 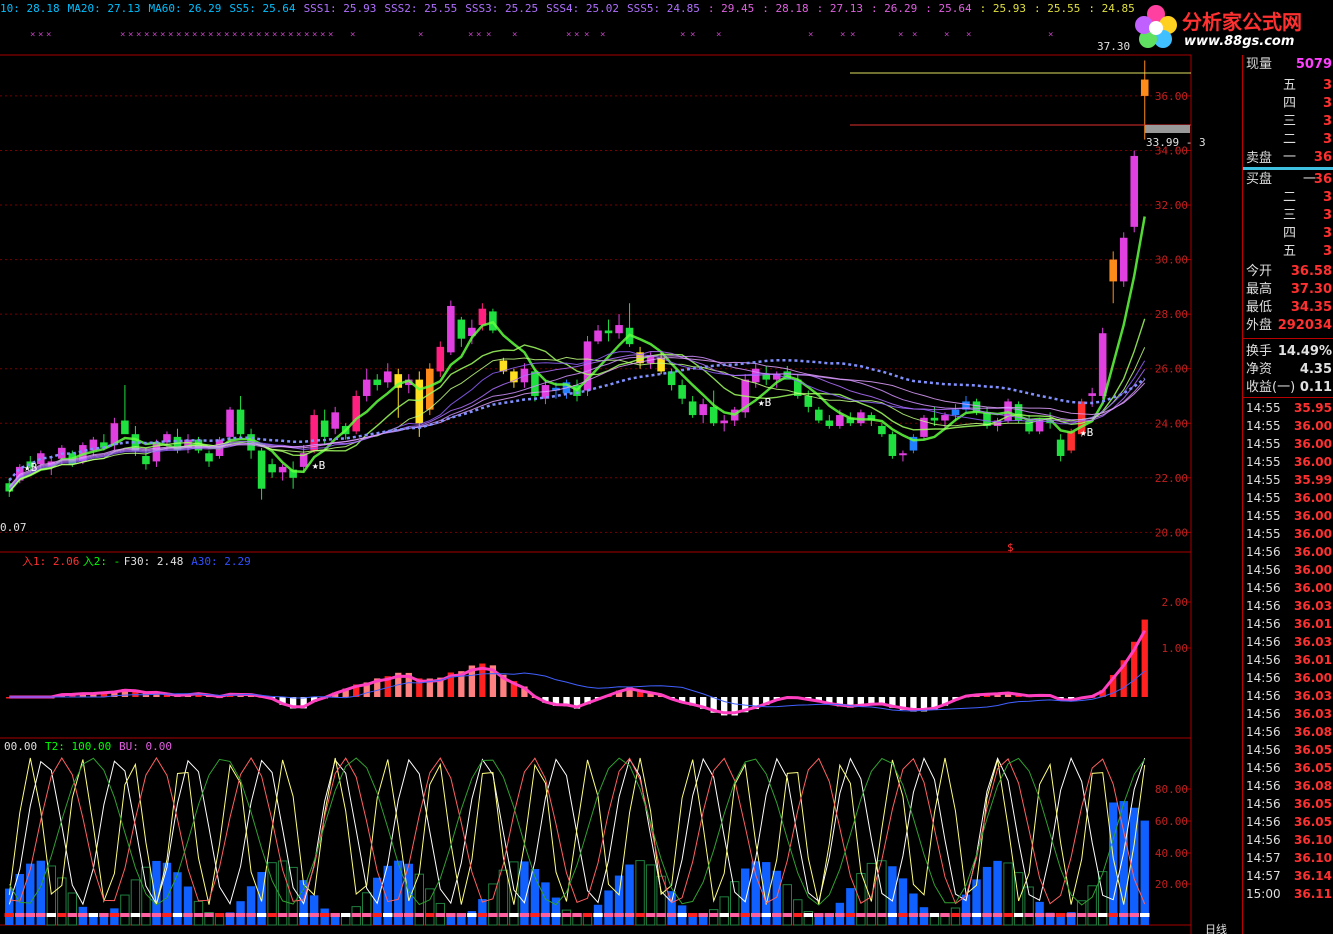 I want to click on macd-histogram, so click(x=577, y=667).